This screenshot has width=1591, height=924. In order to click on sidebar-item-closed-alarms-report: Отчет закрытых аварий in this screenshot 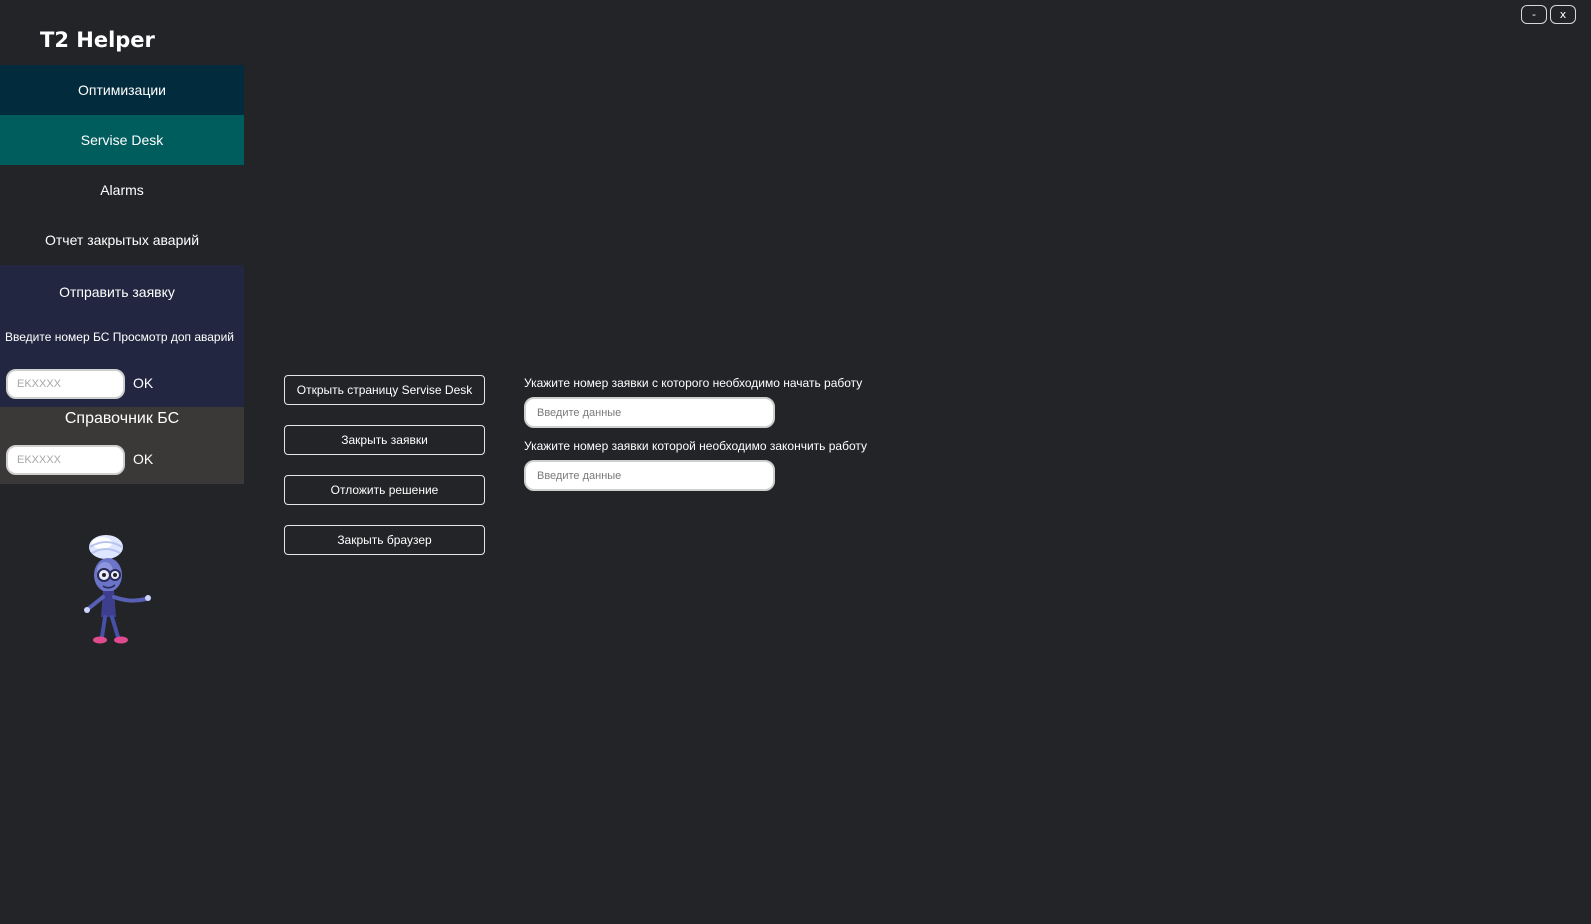, I will do `click(122, 240)`.